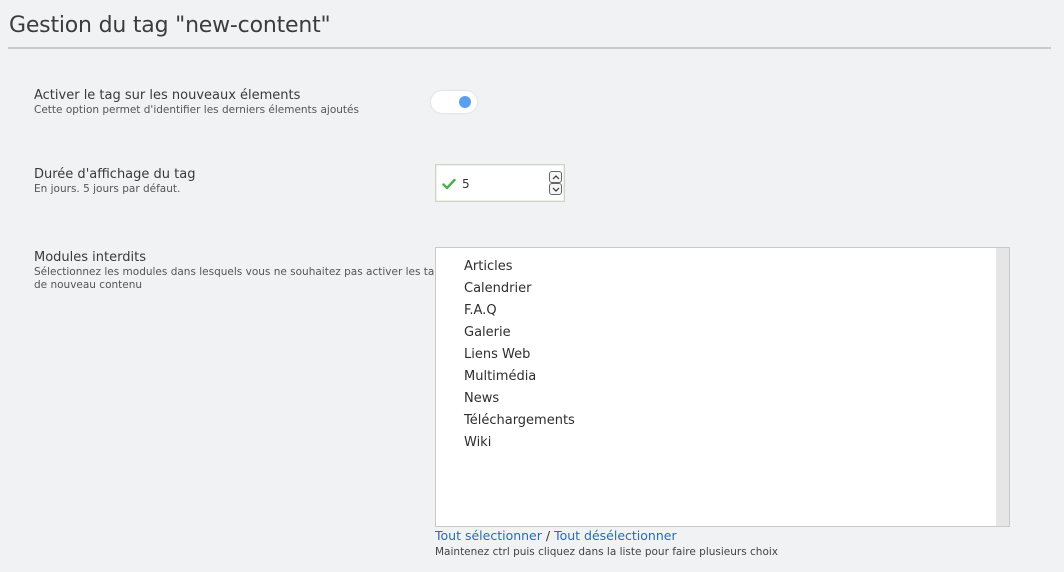 The height and width of the screenshot is (572, 1064). What do you see at coordinates (480, 310) in the screenshot?
I see `list-item: F.A.Q` at bounding box center [480, 310].